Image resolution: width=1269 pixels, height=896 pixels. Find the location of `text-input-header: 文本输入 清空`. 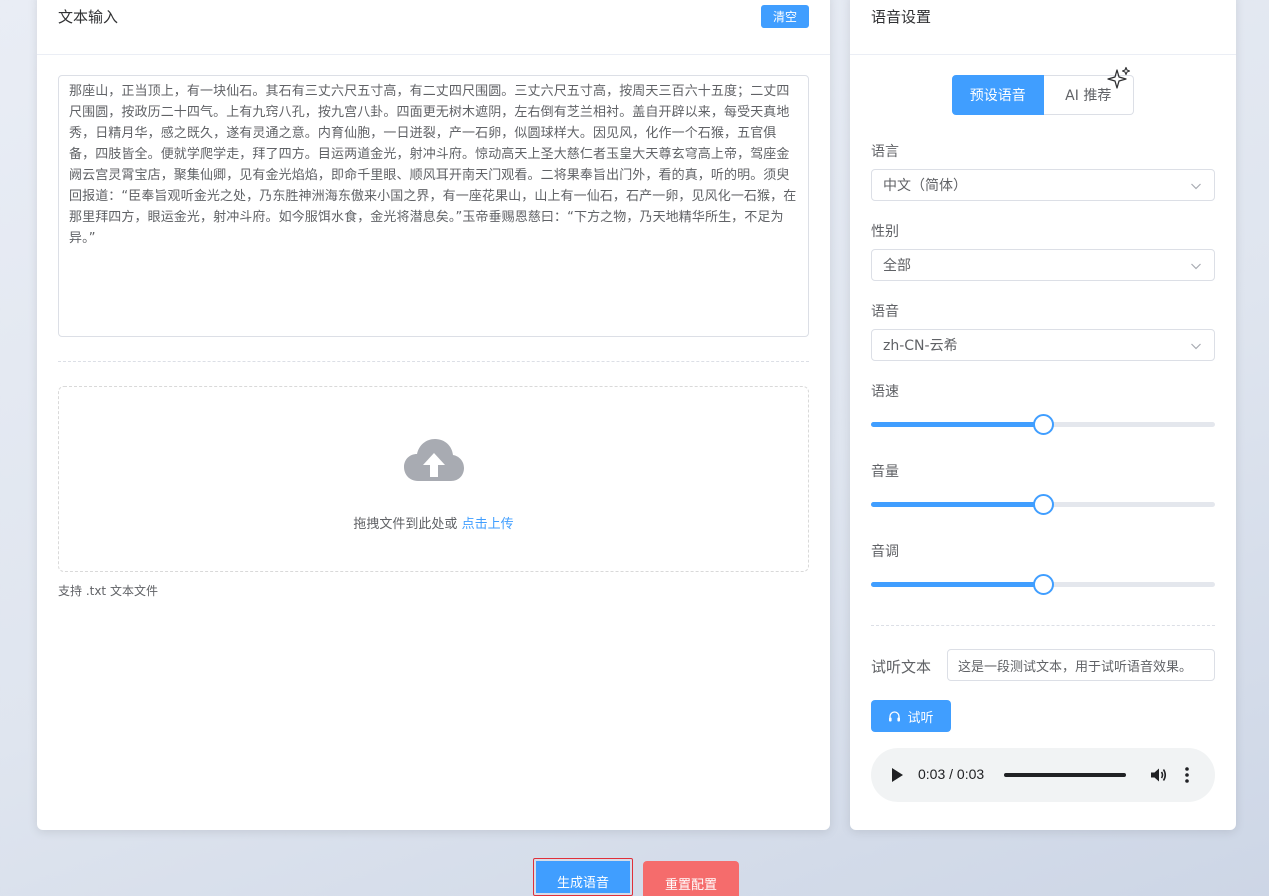

text-input-header: 文本输入 清空 is located at coordinates (433, 27).